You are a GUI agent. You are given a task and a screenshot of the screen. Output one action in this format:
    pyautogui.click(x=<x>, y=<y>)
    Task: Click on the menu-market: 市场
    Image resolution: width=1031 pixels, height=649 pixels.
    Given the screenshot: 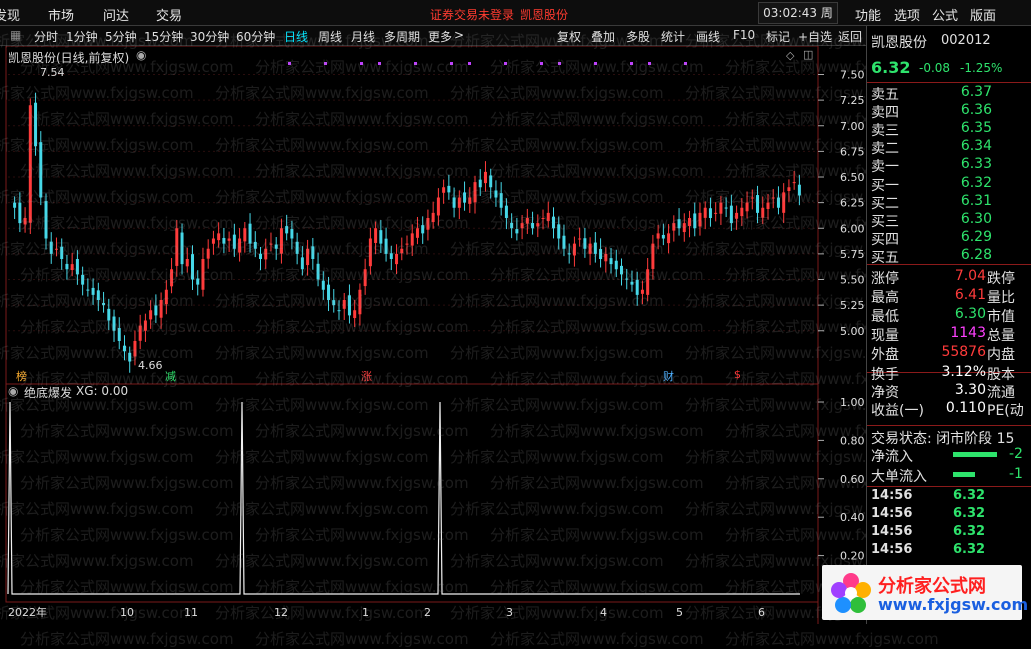 What is the action you would take?
    pyautogui.click(x=61, y=14)
    